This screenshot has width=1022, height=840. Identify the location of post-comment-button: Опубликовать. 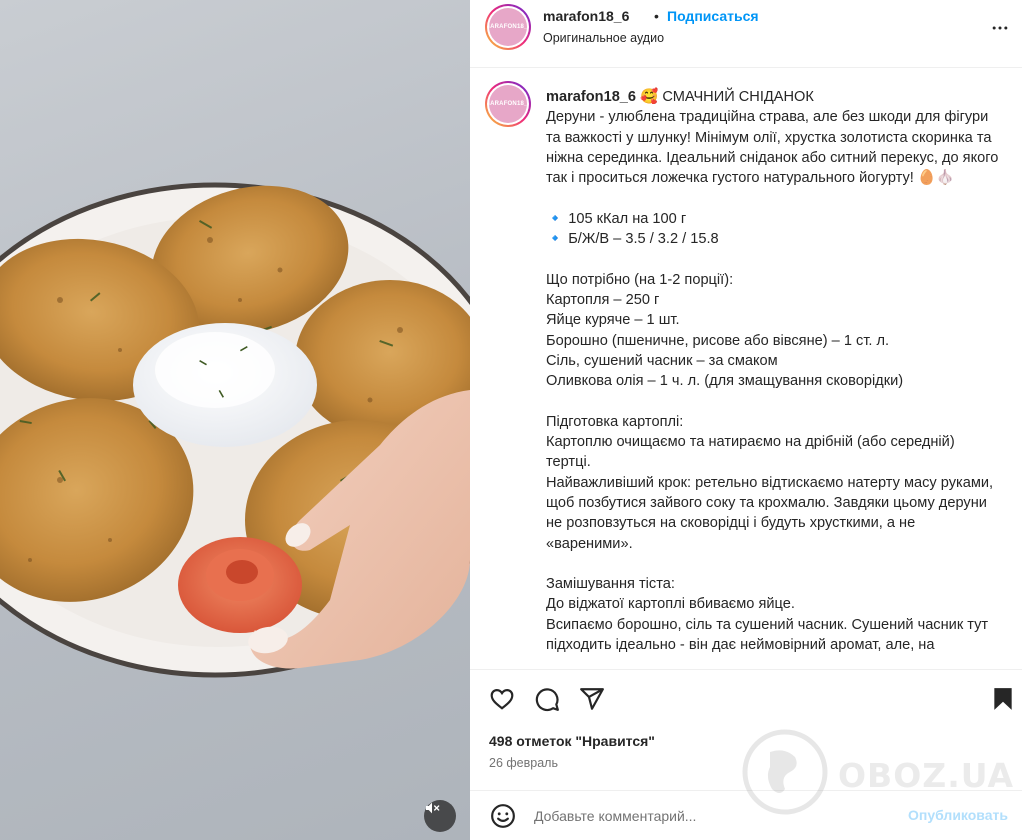
(958, 815).